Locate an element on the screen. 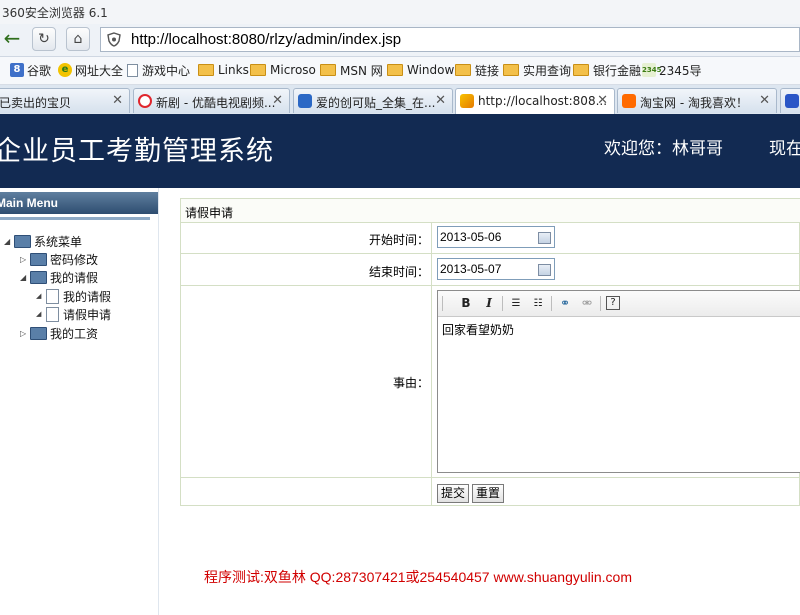  bookmark-item: 2345 2345导 is located at coordinates (672, 70).